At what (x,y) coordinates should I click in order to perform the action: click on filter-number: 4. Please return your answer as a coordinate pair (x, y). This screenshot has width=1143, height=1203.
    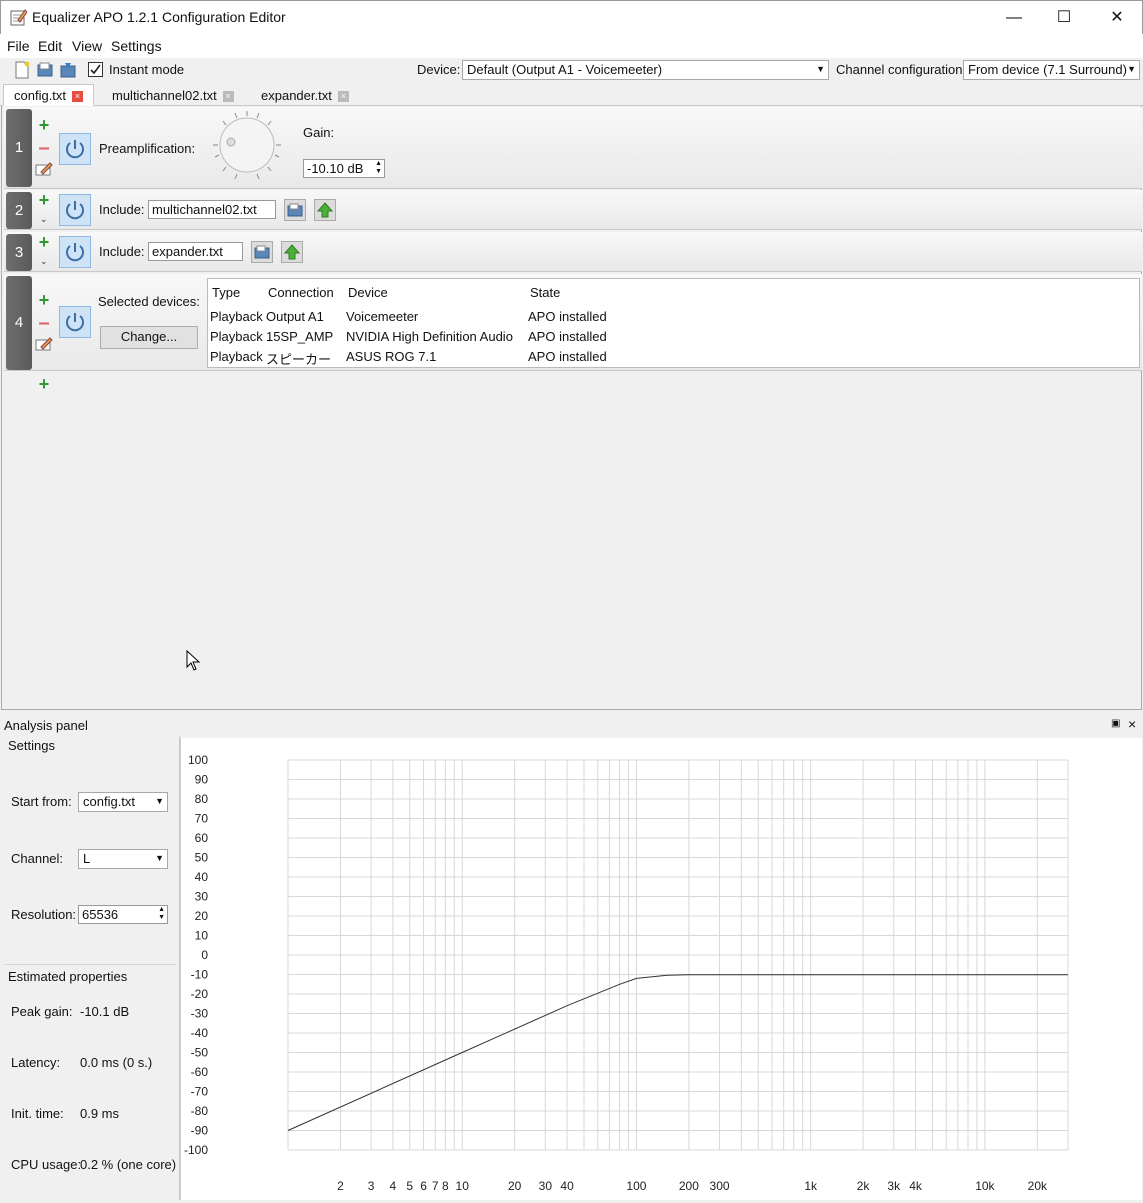
    Looking at the image, I should click on (19, 323).